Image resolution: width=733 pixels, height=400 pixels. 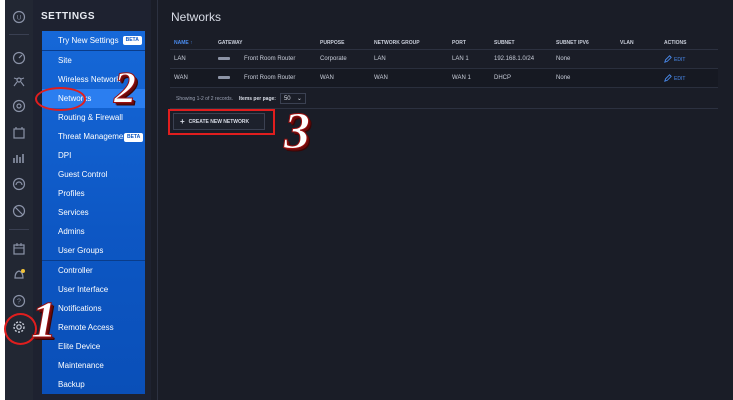 What do you see at coordinates (19, 158) in the screenshot?
I see `statistics-icon` at bounding box center [19, 158].